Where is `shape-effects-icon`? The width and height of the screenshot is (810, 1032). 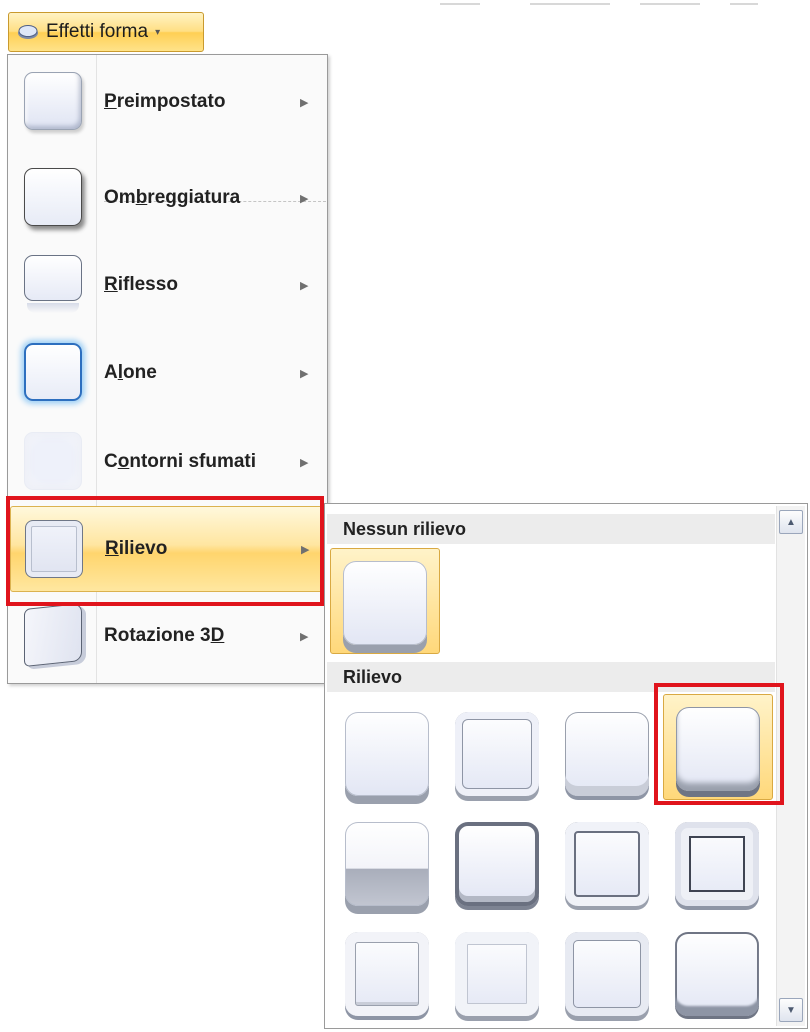 shape-effects-icon is located at coordinates (28, 32).